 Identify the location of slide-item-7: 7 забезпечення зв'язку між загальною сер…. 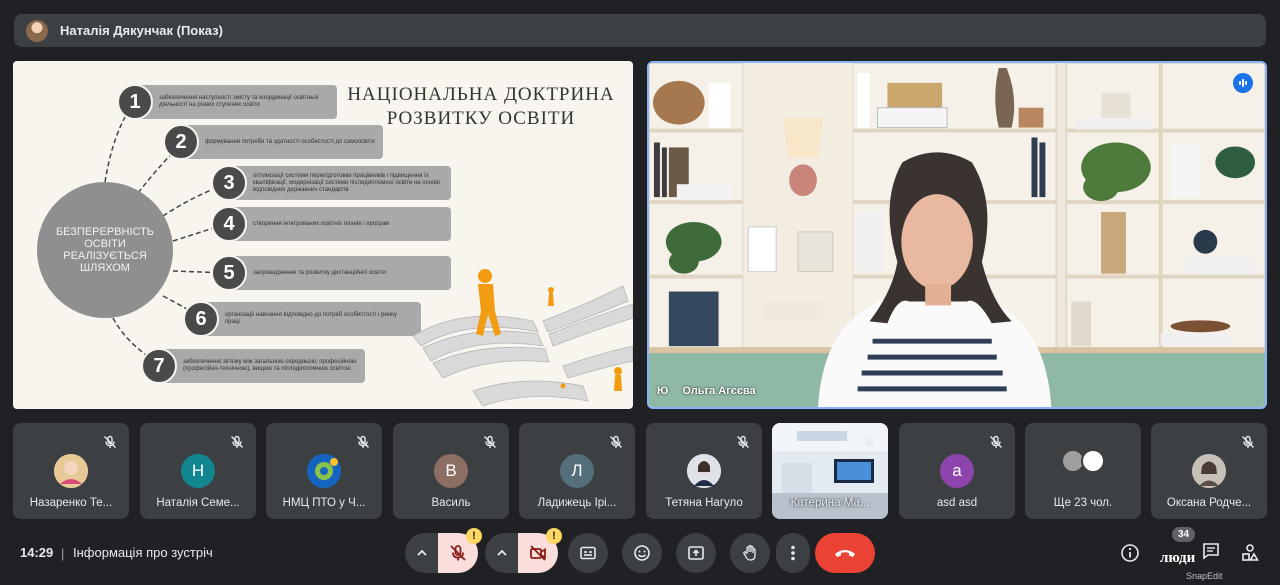
(253, 366).